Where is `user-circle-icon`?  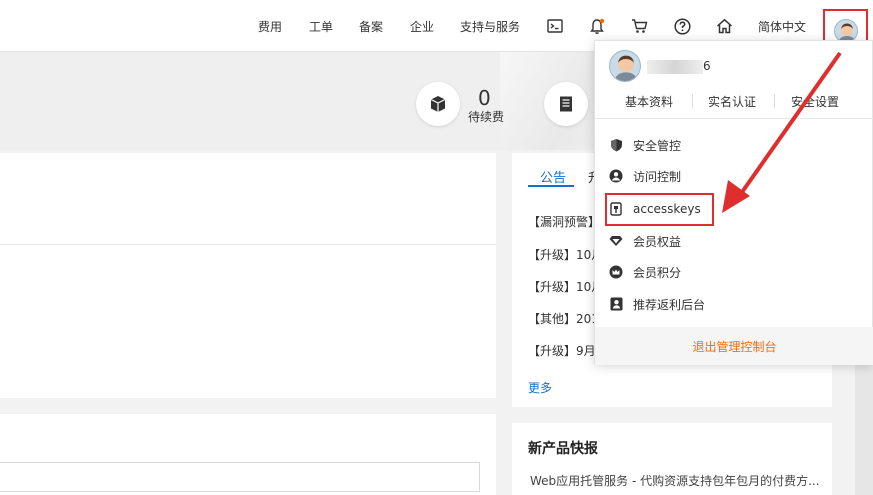 user-circle-icon is located at coordinates (616, 176).